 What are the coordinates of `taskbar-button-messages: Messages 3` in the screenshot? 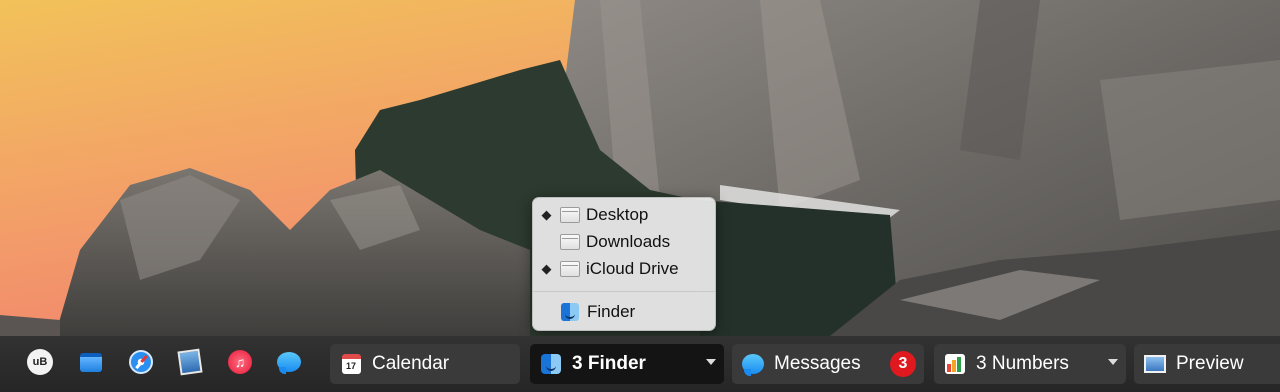 It's located at (828, 364).